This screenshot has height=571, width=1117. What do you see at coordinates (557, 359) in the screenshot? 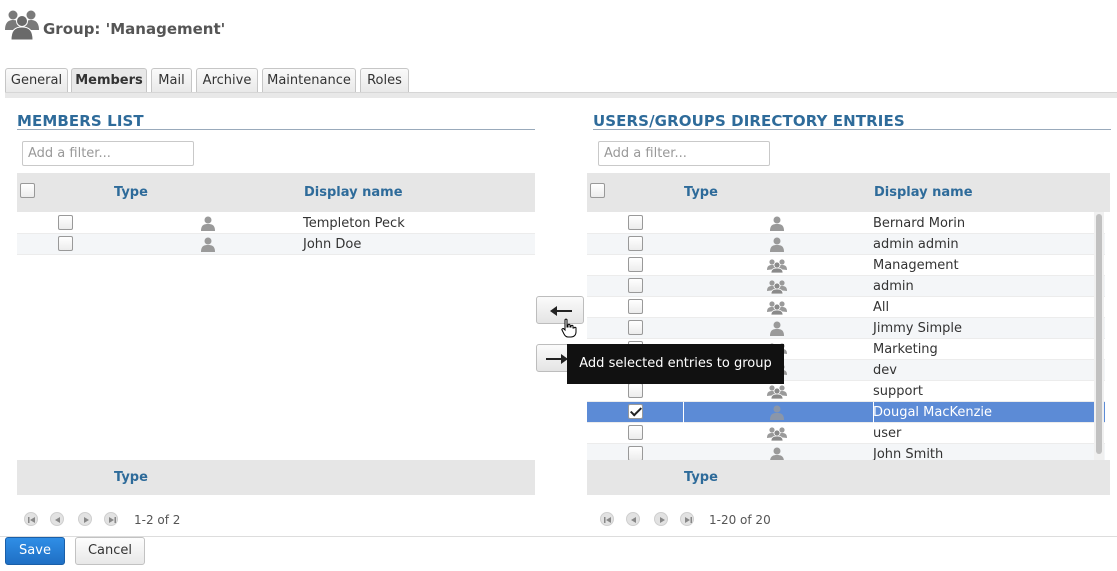
I see `arrow-right-icon` at bounding box center [557, 359].